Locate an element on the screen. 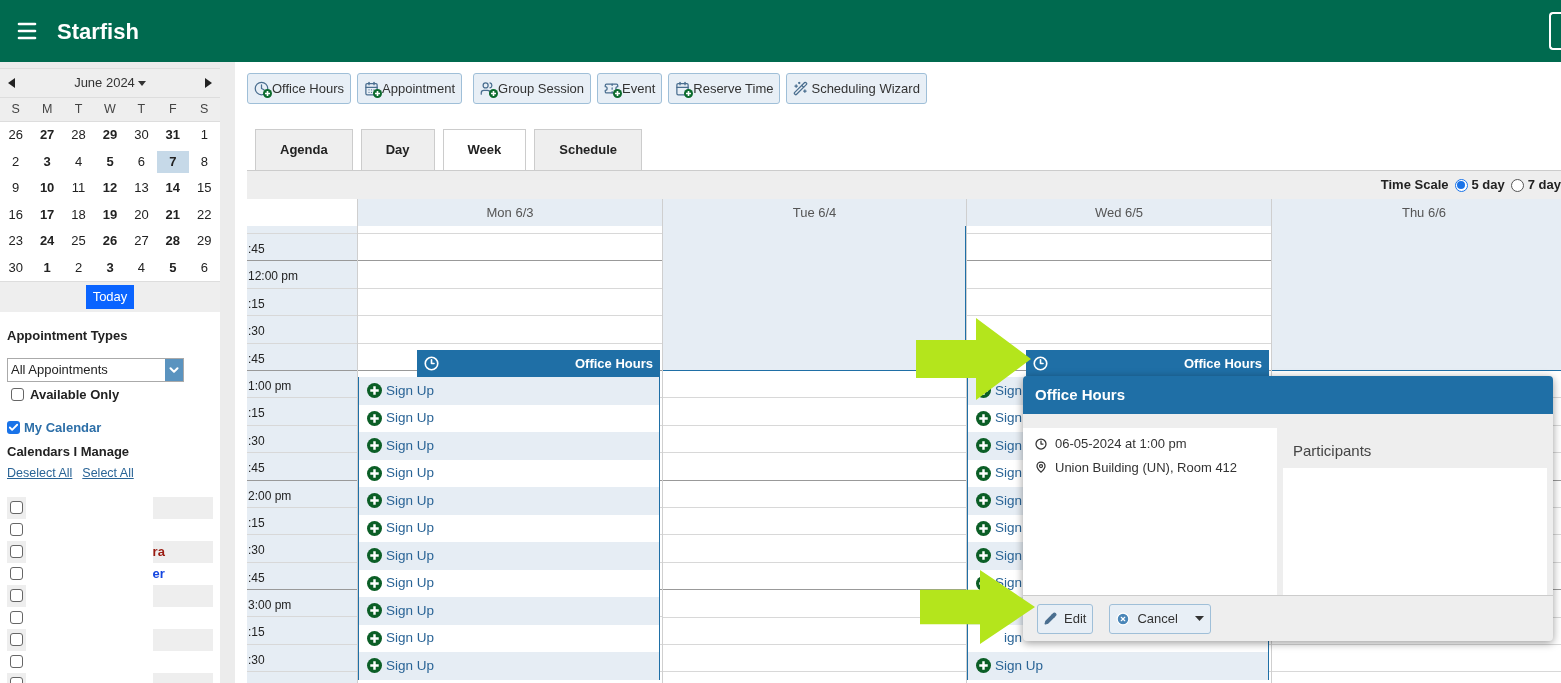  calendar-day: 22 is located at coordinates (204, 214).